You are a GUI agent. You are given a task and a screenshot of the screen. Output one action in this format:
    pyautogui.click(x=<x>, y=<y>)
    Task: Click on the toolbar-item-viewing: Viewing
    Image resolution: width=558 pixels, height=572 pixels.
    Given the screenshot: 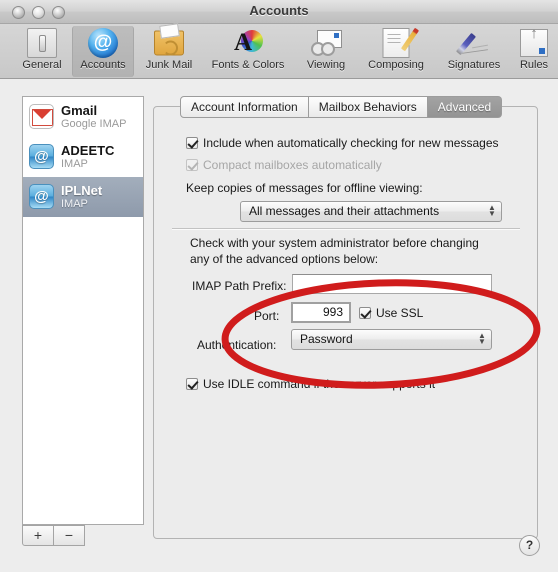 What is the action you would take?
    pyautogui.click(x=326, y=51)
    